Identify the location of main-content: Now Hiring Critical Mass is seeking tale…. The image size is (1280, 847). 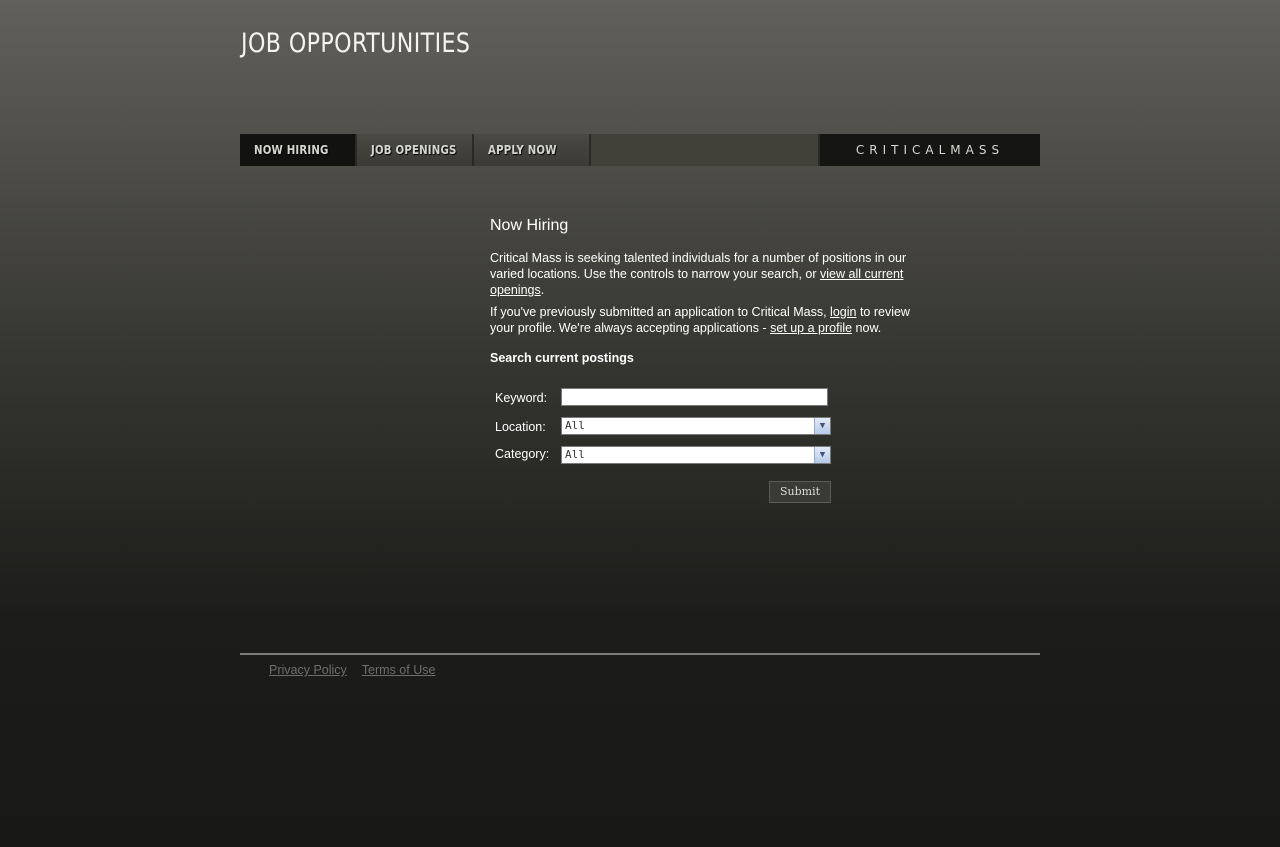
(712, 358).